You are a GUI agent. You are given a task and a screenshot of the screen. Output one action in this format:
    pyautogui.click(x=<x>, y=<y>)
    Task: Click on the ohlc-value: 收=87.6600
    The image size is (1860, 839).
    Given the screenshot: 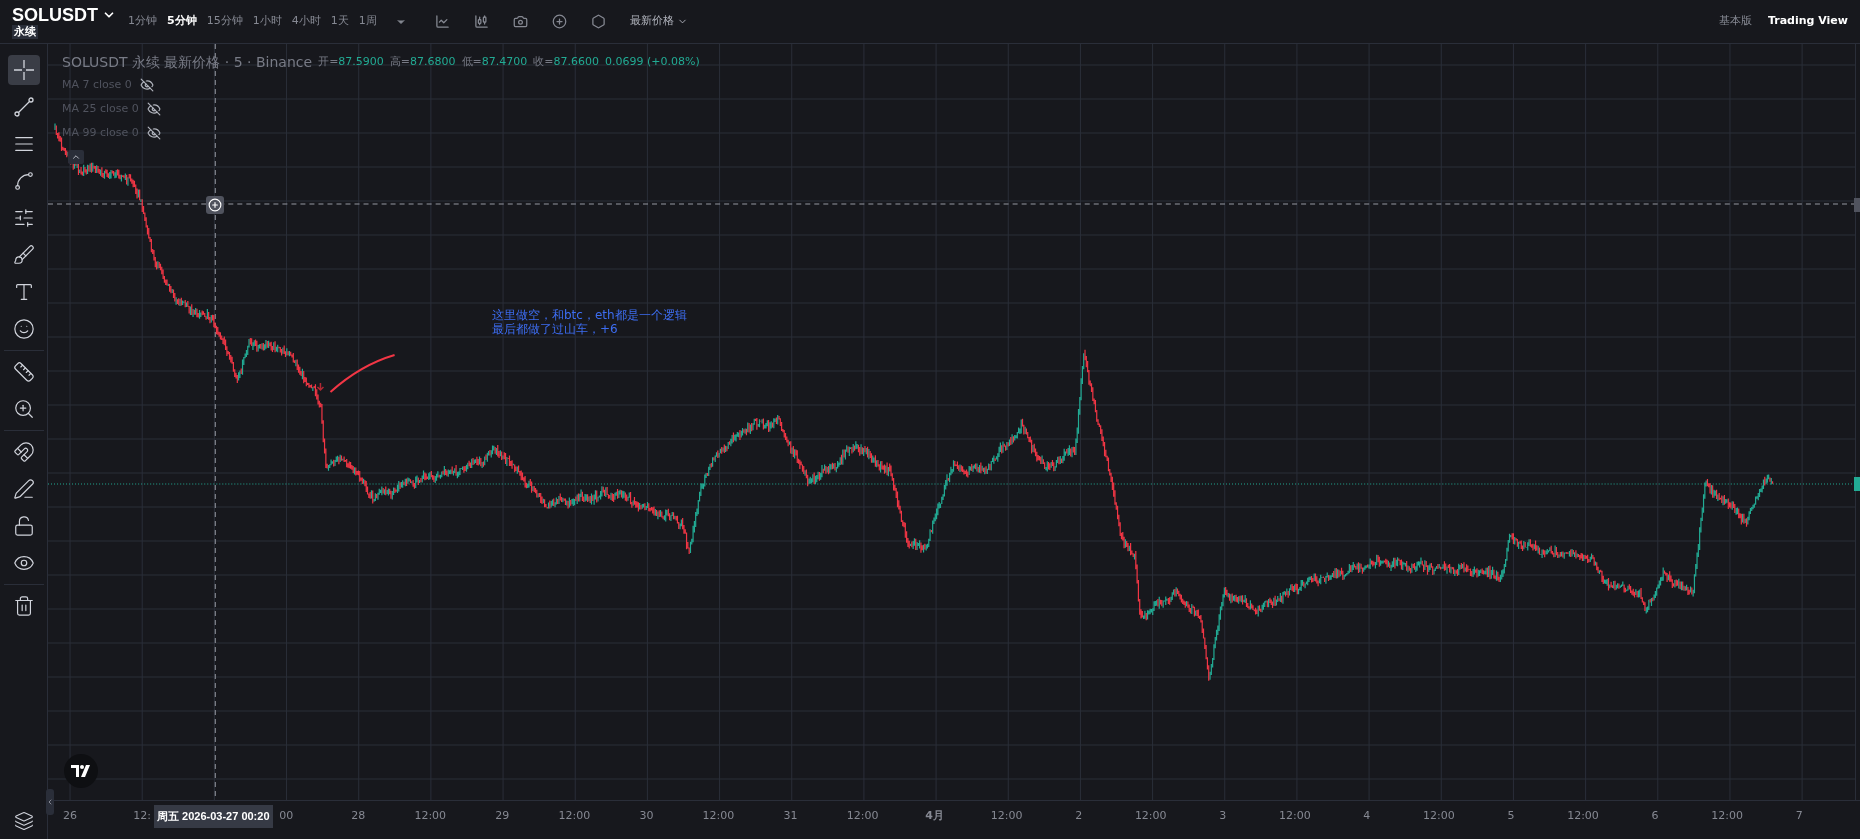 What is the action you would take?
    pyautogui.click(x=566, y=62)
    